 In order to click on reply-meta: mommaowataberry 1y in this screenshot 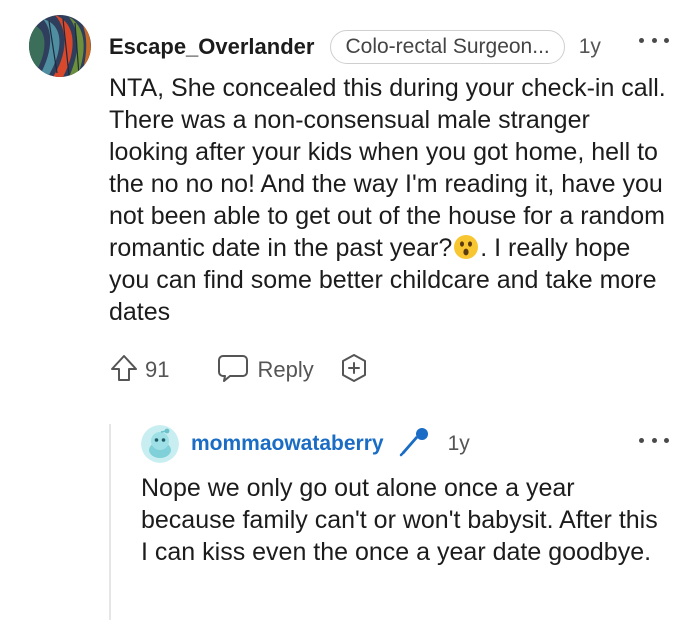, I will do `click(330, 444)`.